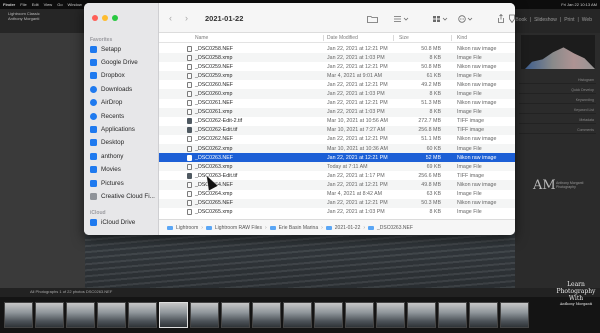 The image size is (600, 333). What do you see at coordinates (570, 185) in the screenshot?
I see `am-logo-subtitle: Anthony Morganti Photography` at bounding box center [570, 185].